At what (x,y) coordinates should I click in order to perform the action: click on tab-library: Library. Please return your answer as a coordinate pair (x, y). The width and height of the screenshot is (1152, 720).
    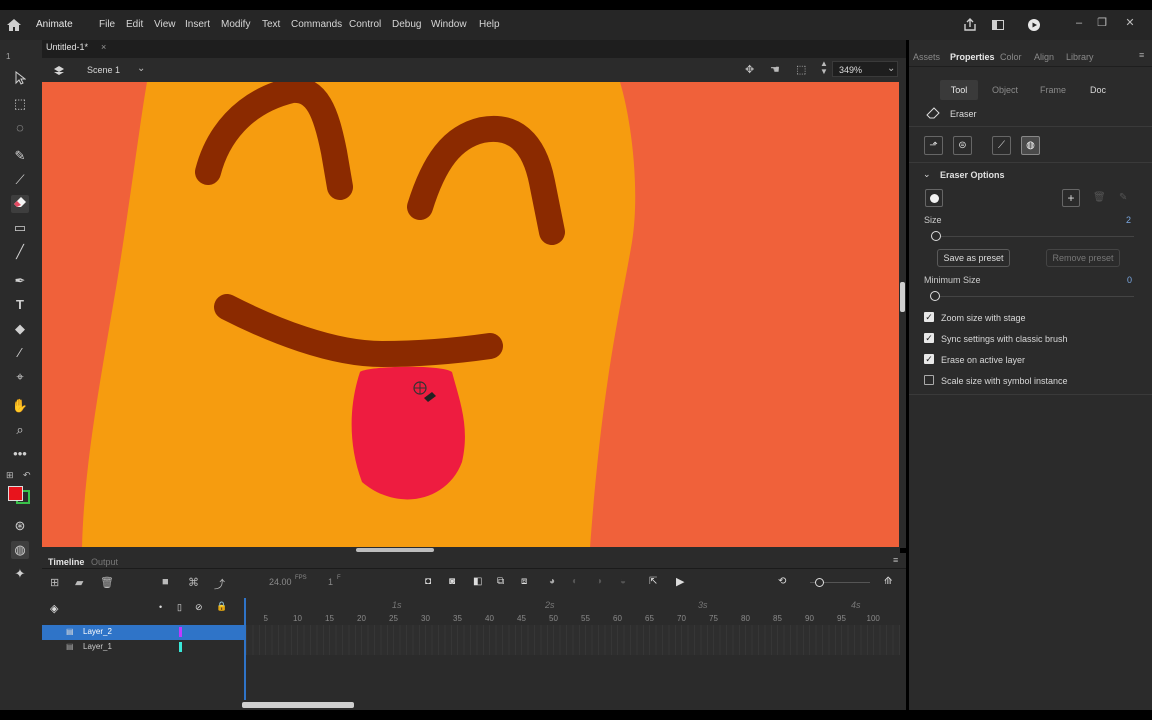
    Looking at the image, I should click on (1080, 57).